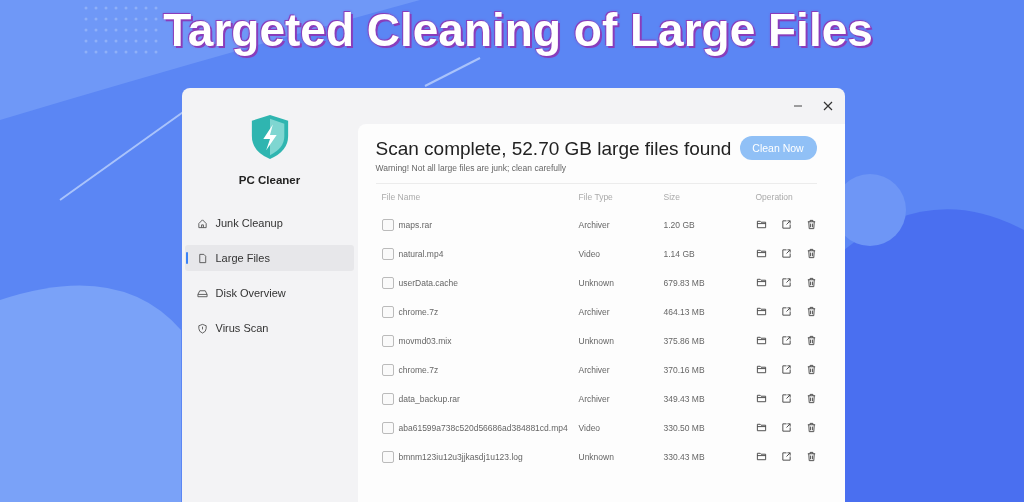 Image resolution: width=1024 pixels, height=502 pixels. What do you see at coordinates (202, 223) in the screenshot?
I see `home-icon` at bounding box center [202, 223].